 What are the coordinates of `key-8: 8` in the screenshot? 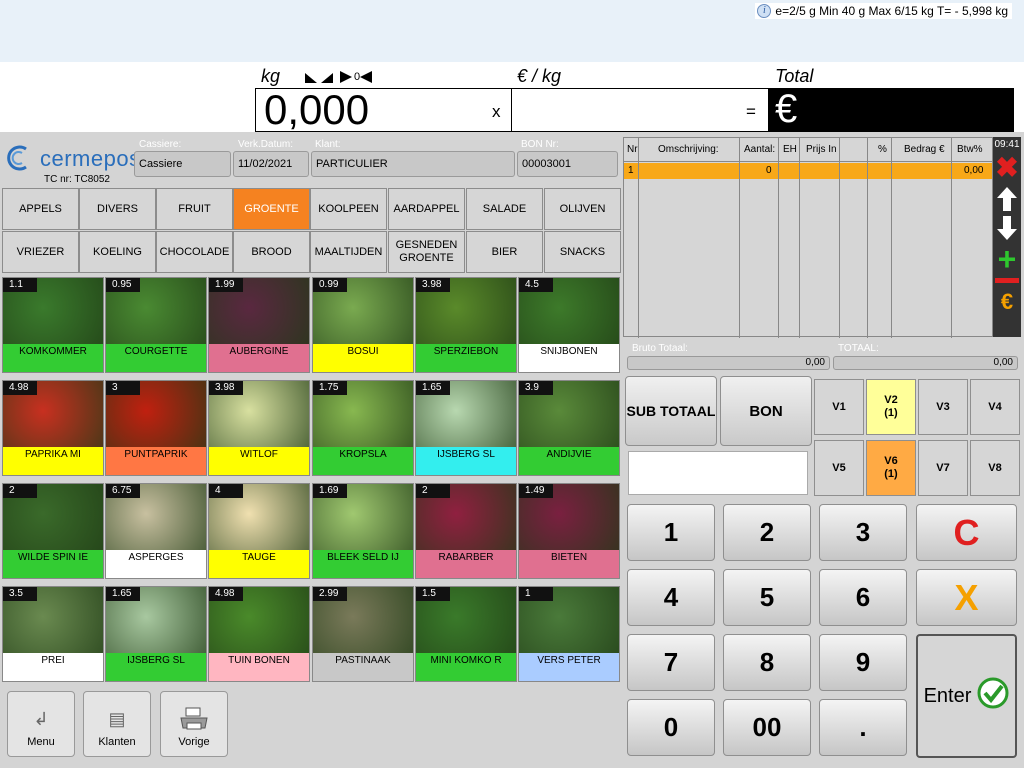 It's located at (767, 662).